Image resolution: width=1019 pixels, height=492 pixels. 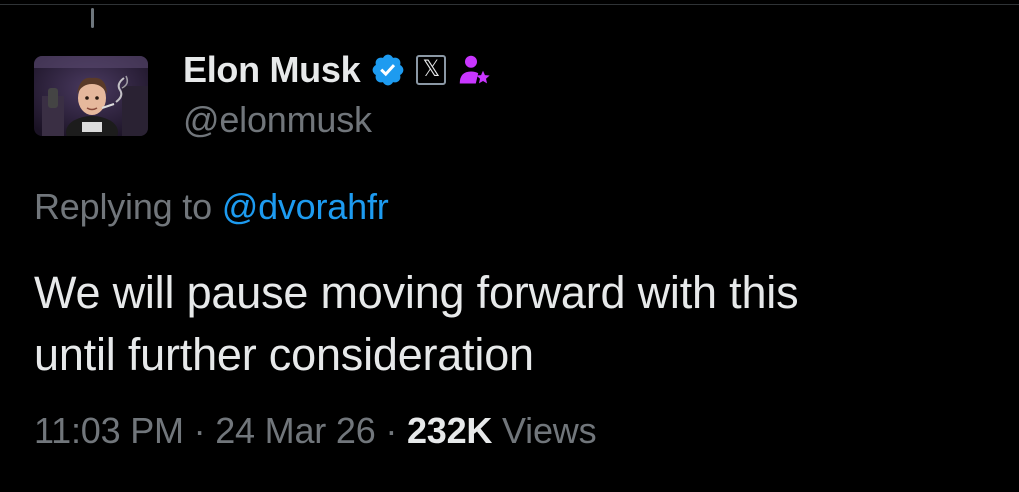 What do you see at coordinates (509, 4) in the screenshot?
I see `top-divider` at bounding box center [509, 4].